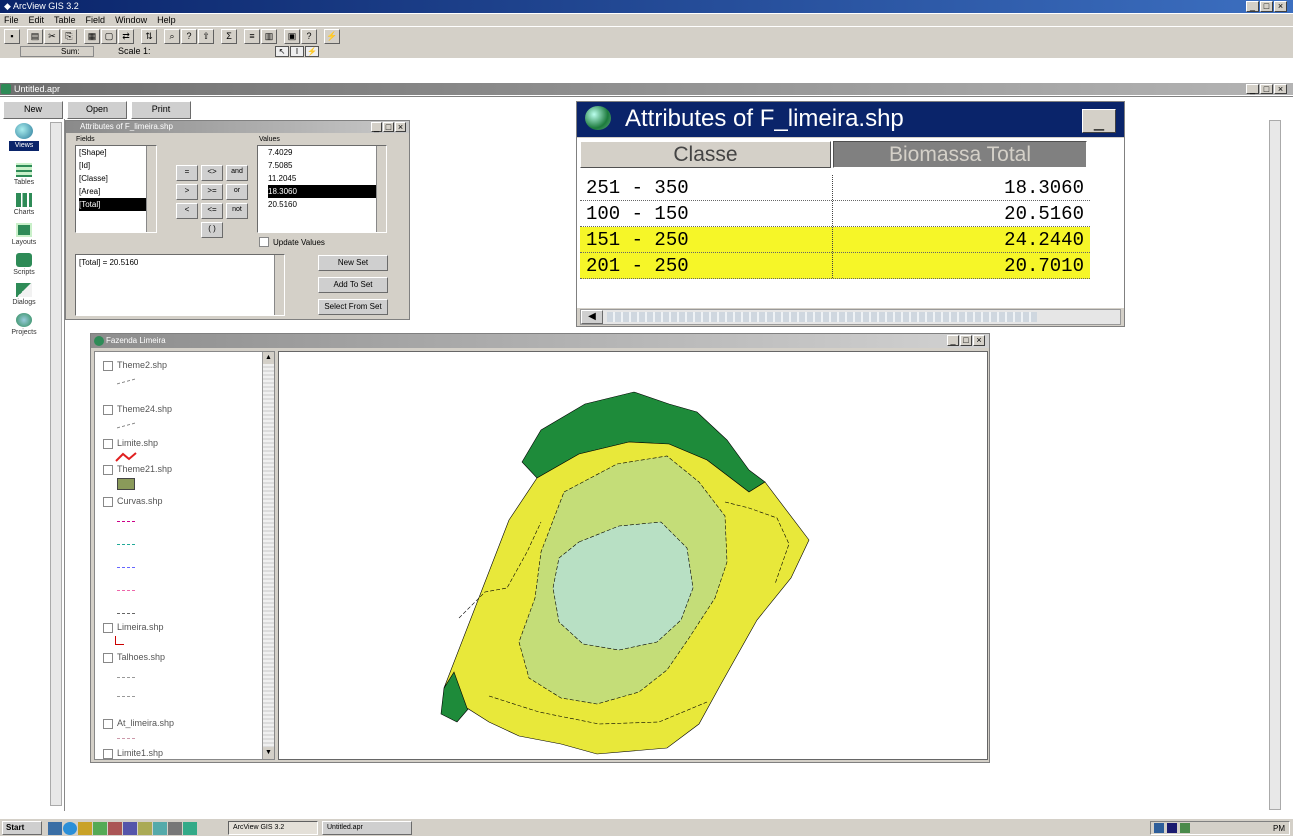 This screenshot has height=836, width=1293. Describe the element at coordinates (133, 555) in the screenshot. I see `legend-item-curvas: Curvas.shp` at that location.